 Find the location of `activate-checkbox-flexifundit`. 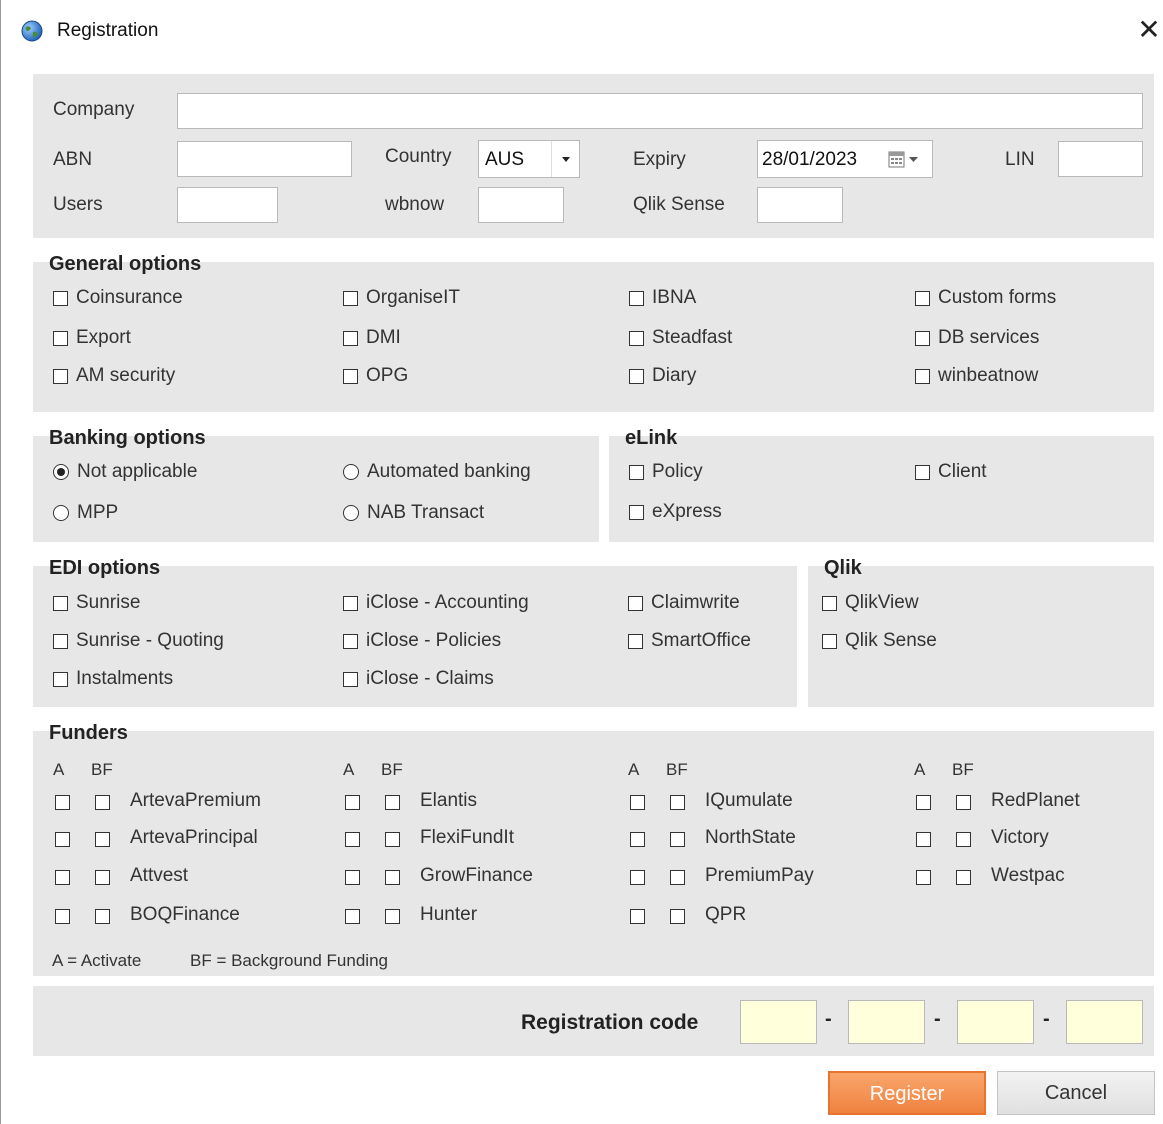

activate-checkbox-flexifundit is located at coordinates (352, 839).